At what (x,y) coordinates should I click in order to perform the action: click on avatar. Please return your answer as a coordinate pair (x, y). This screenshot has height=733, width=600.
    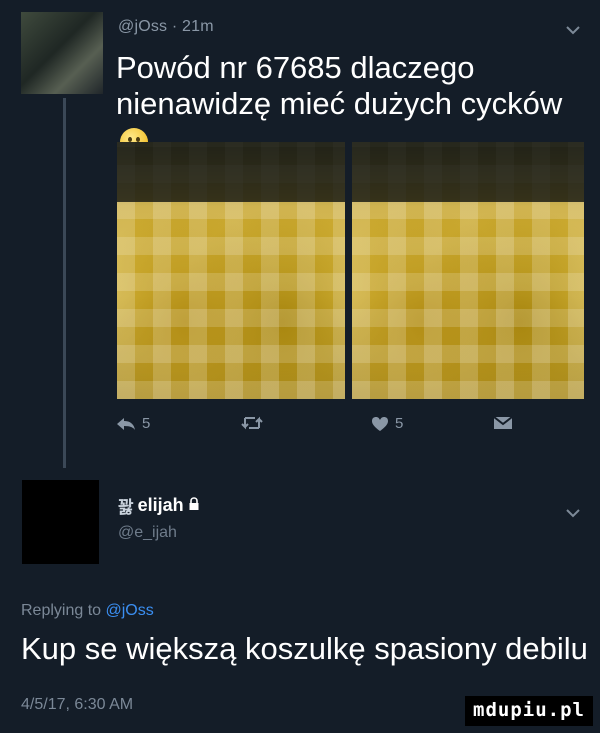
    Looking at the image, I should click on (62, 53).